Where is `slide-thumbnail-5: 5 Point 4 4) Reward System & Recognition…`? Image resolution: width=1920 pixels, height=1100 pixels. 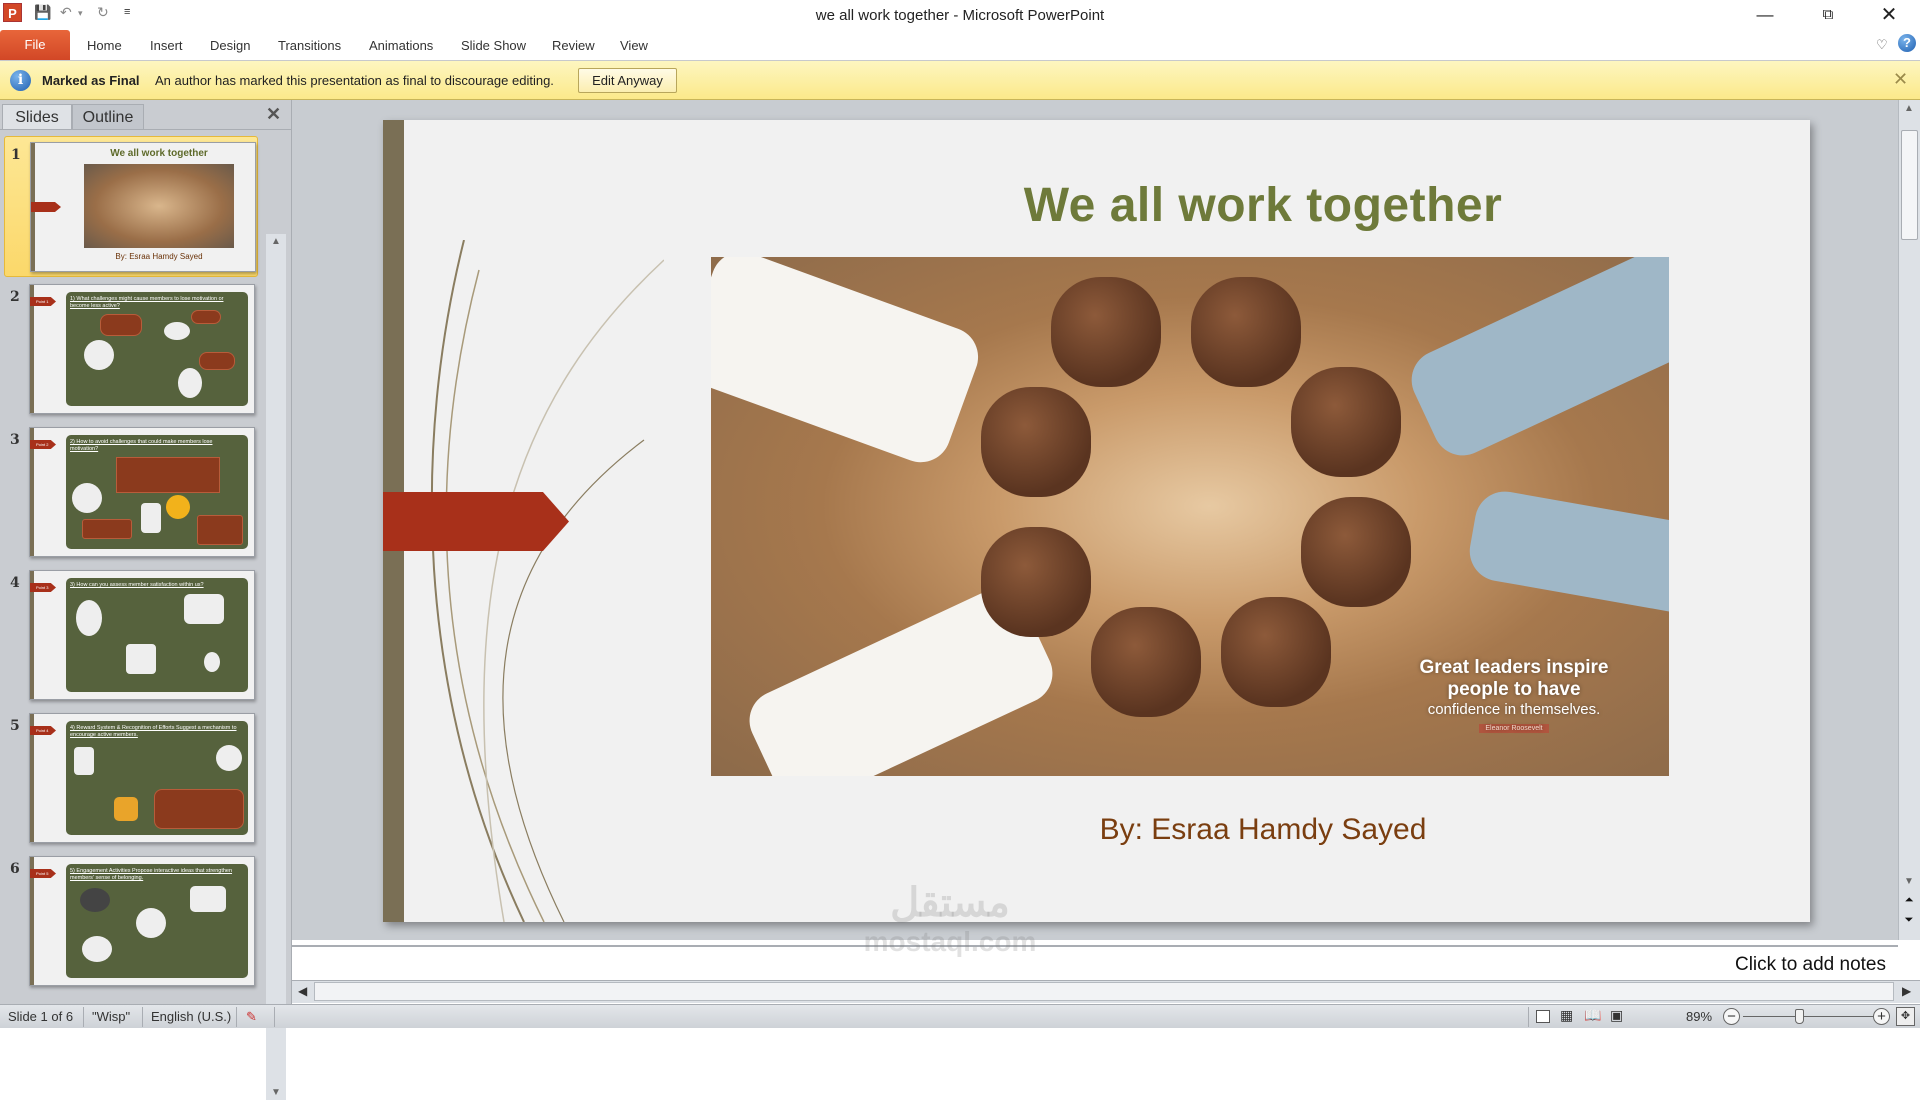 slide-thumbnail-5: 5 Point 4 4) Reward System & Recognition… is located at coordinates (131, 778).